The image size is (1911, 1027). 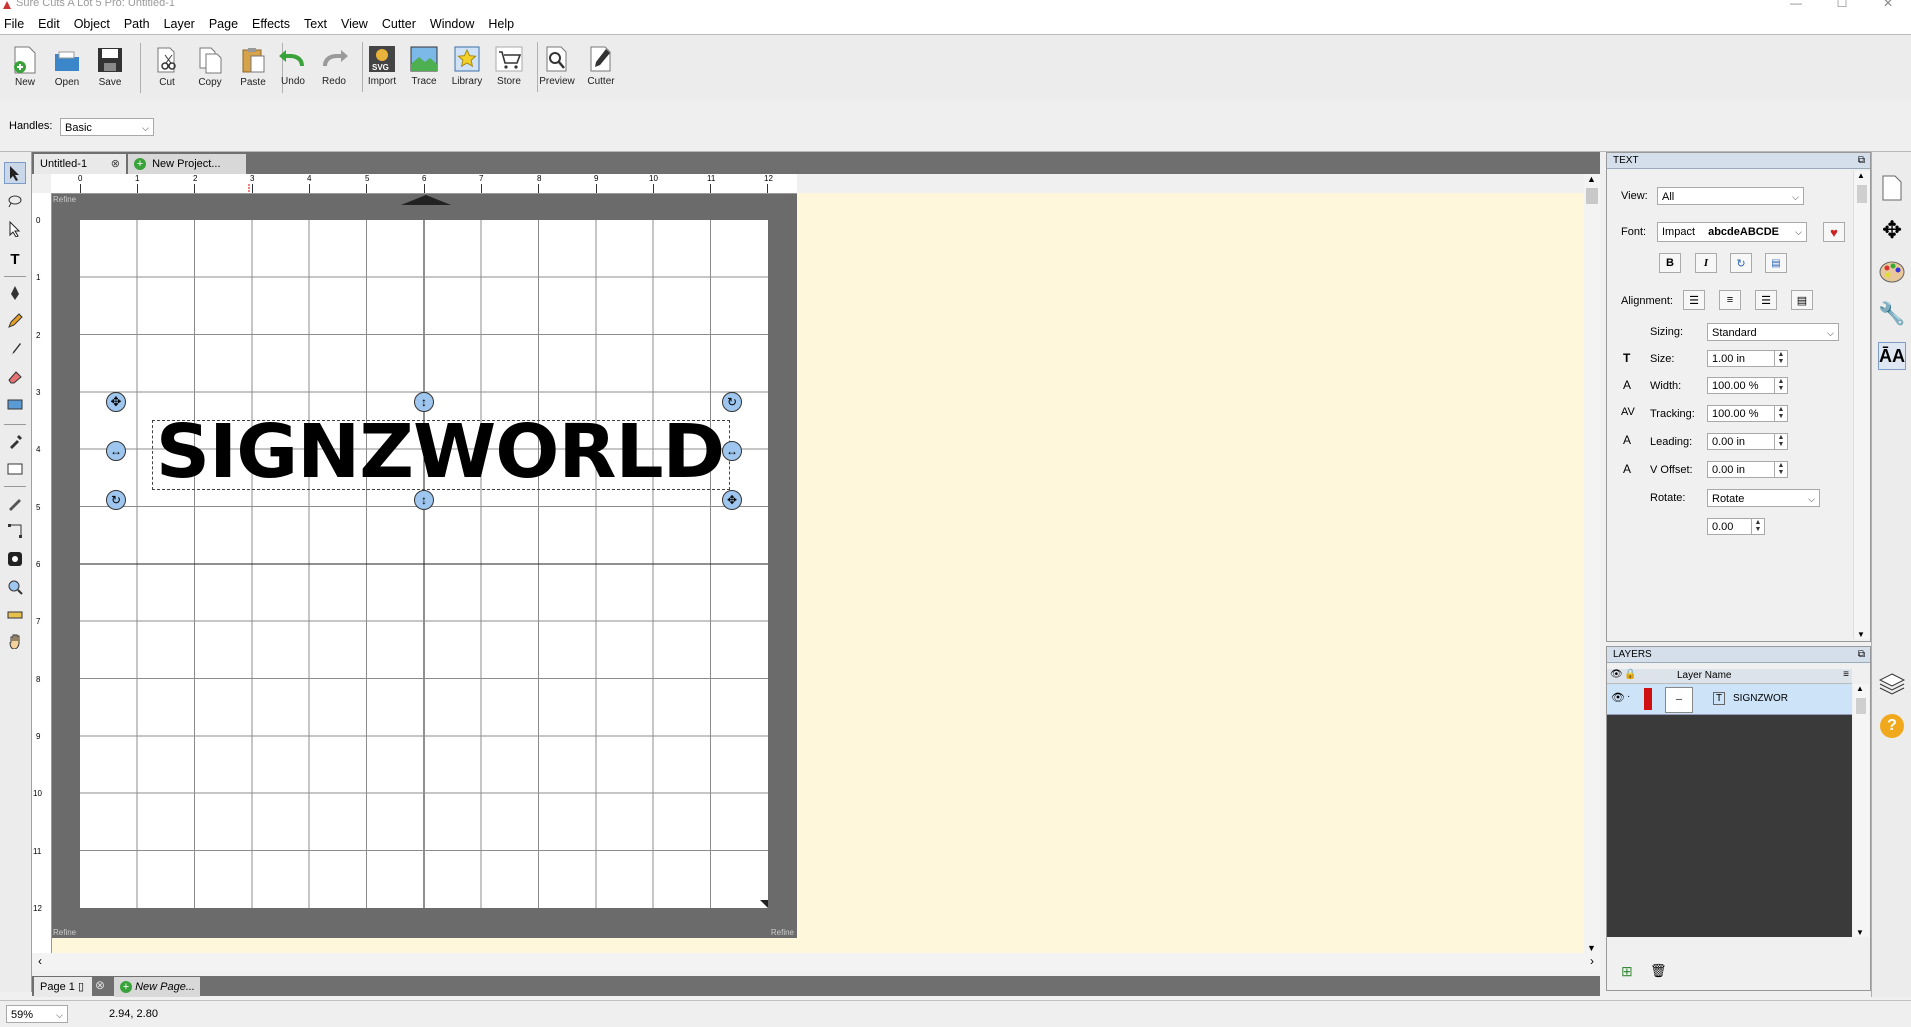 What do you see at coordinates (1773, 332) in the screenshot?
I see `sizing-select: Standard ⌵` at bounding box center [1773, 332].